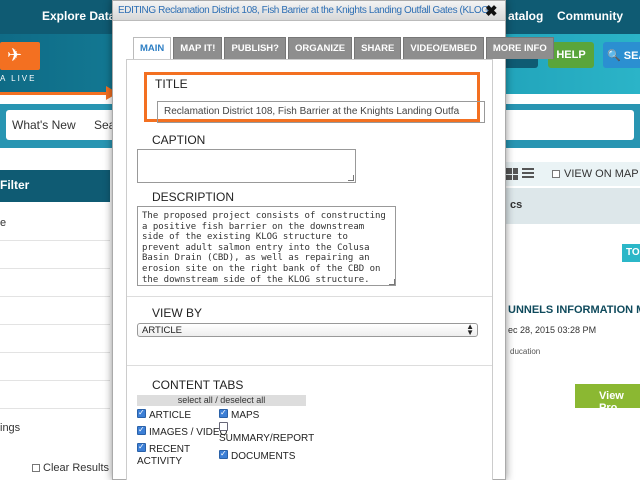 The width and height of the screenshot is (640, 480). I want to click on article-checkbox, so click(141, 413).